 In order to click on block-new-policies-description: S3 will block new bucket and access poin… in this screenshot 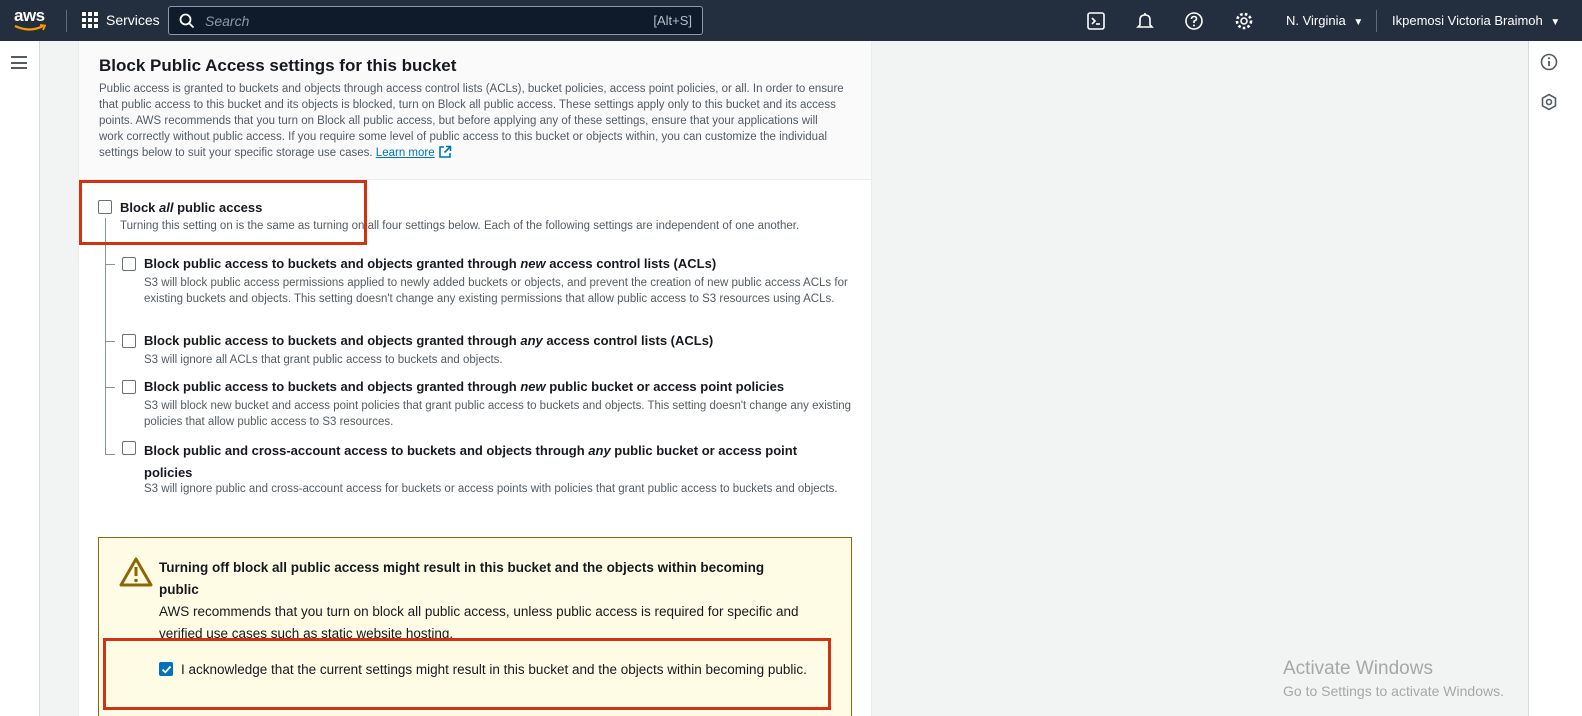, I will do `click(498, 414)`.